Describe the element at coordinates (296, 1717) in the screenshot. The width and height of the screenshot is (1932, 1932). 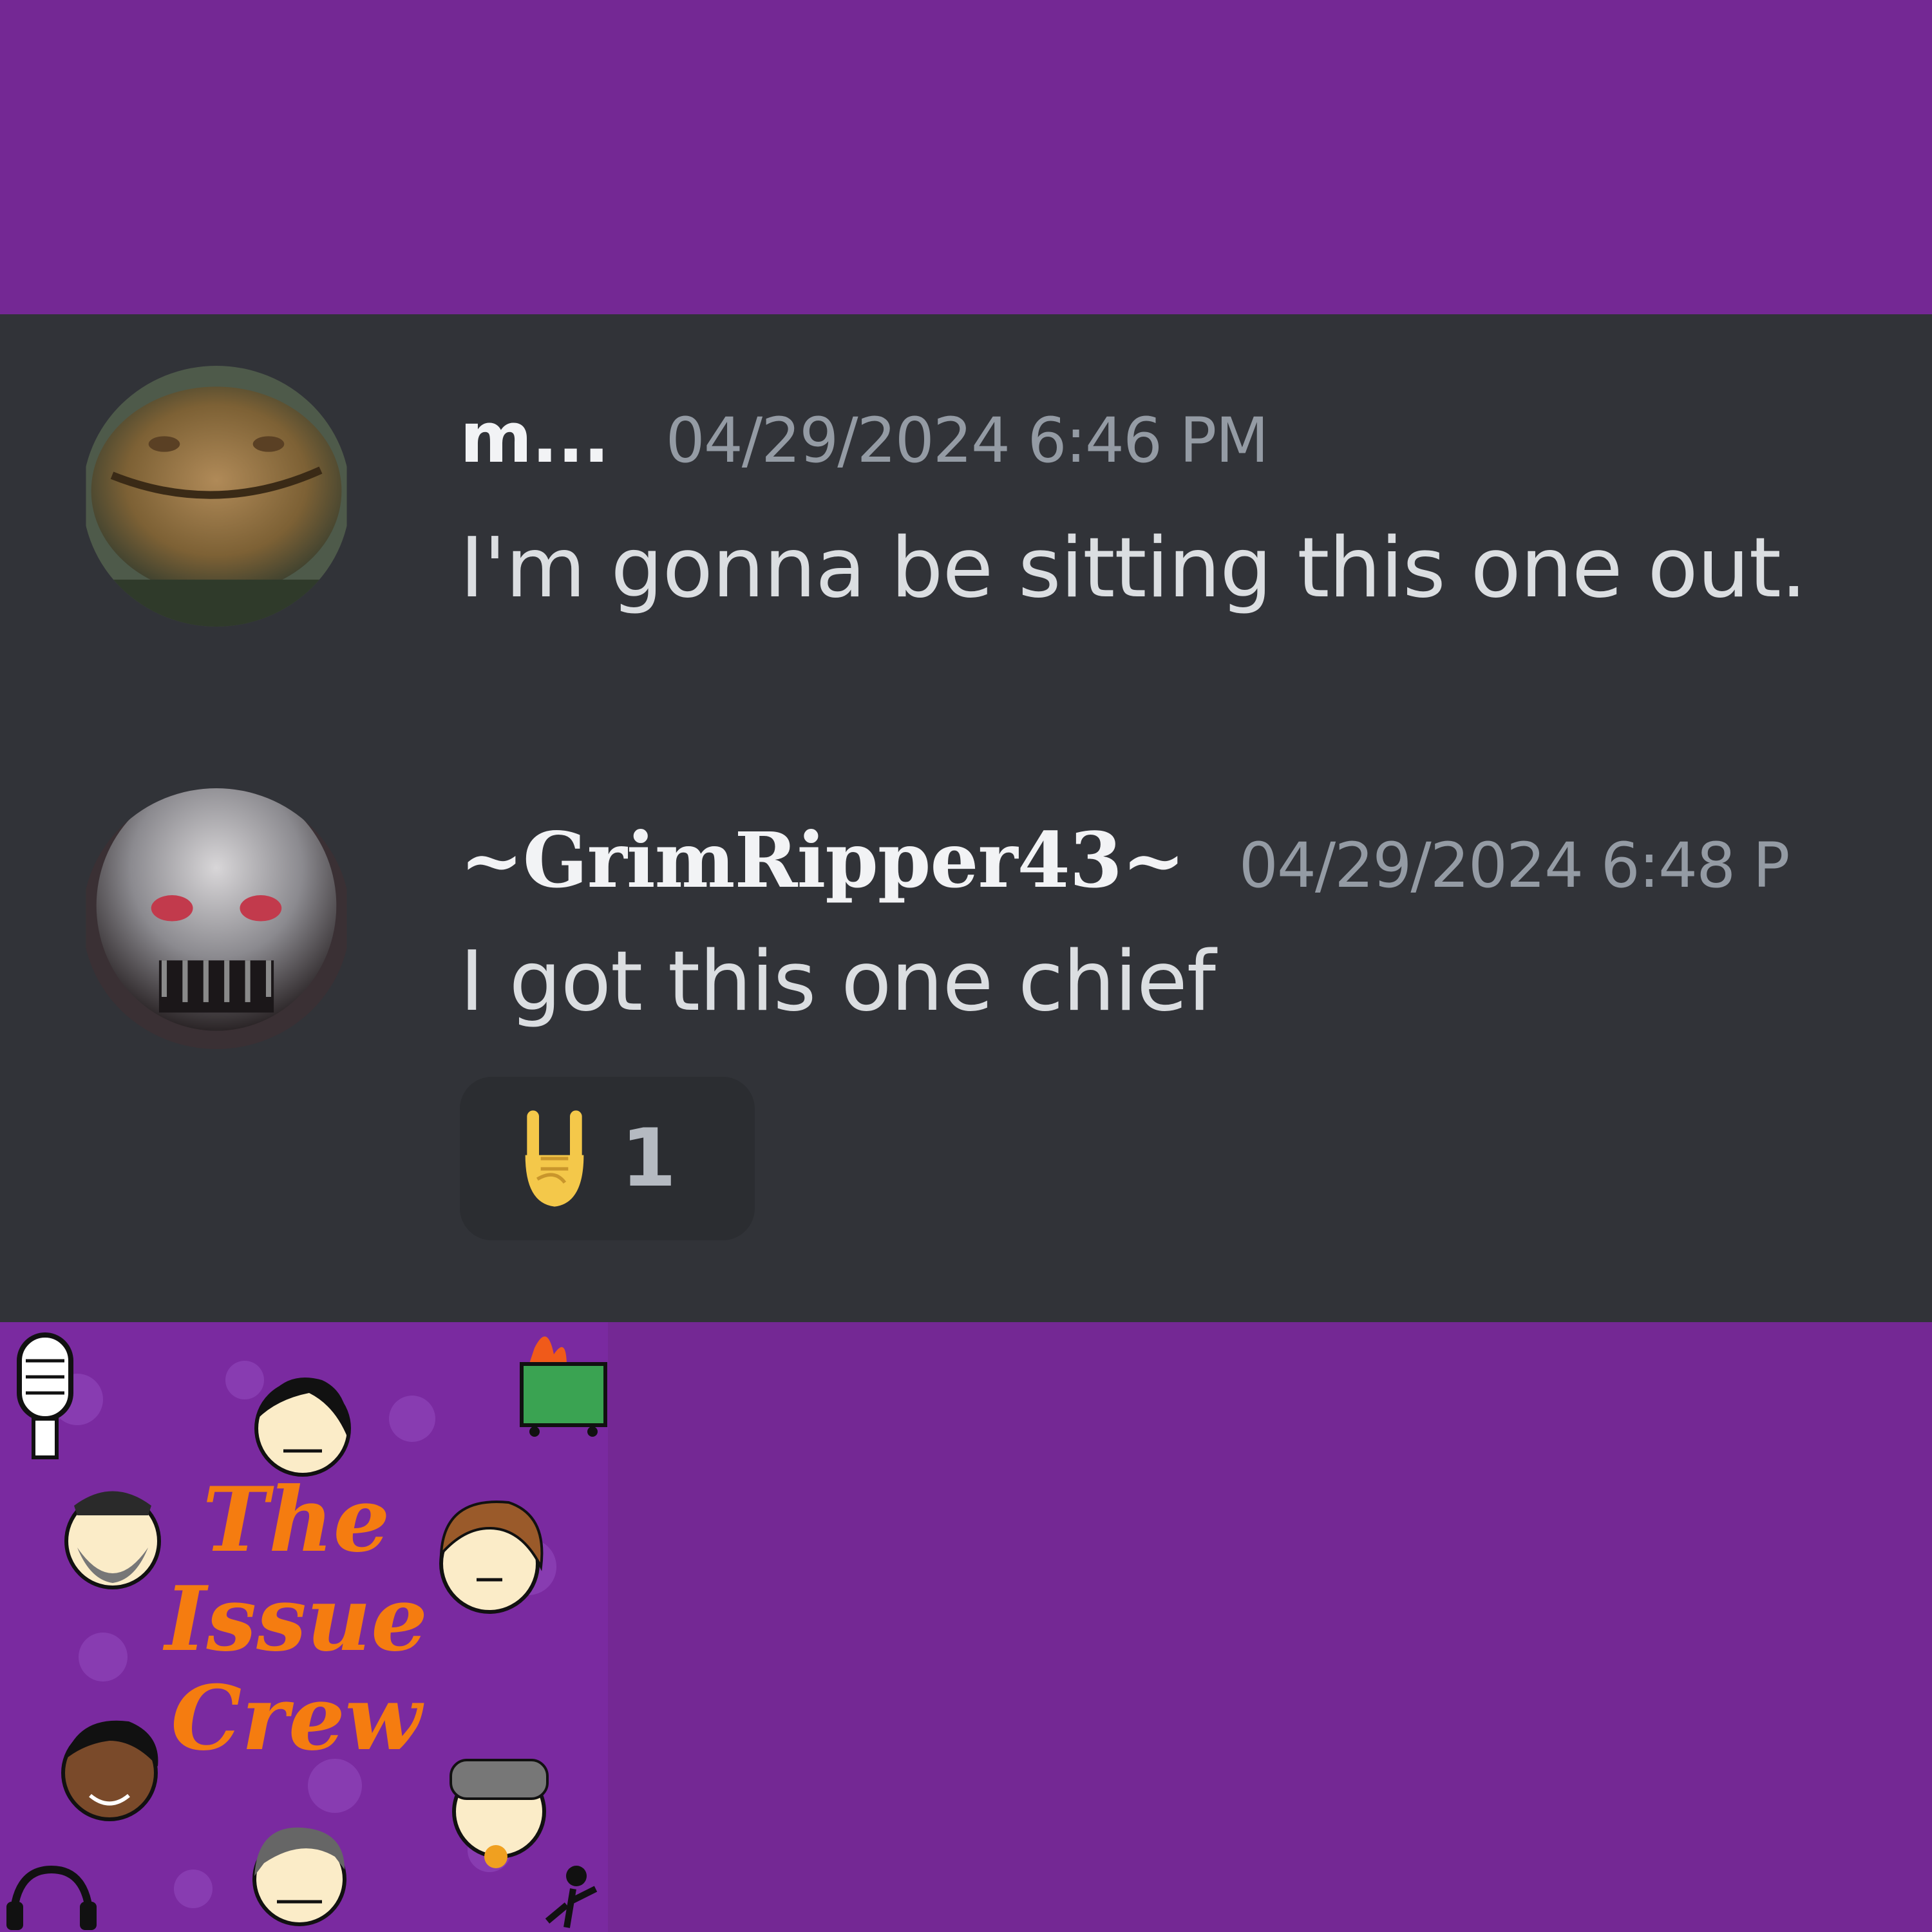
I see `logo-title-line: Crew` at that location.